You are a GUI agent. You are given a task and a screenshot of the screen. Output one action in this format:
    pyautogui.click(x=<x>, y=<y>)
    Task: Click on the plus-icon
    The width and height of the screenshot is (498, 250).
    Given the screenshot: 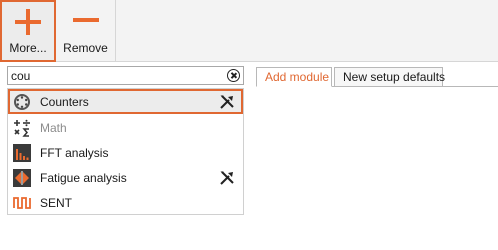 What is the action you would take?
    pyautogui.click(x=28, y=22)
    